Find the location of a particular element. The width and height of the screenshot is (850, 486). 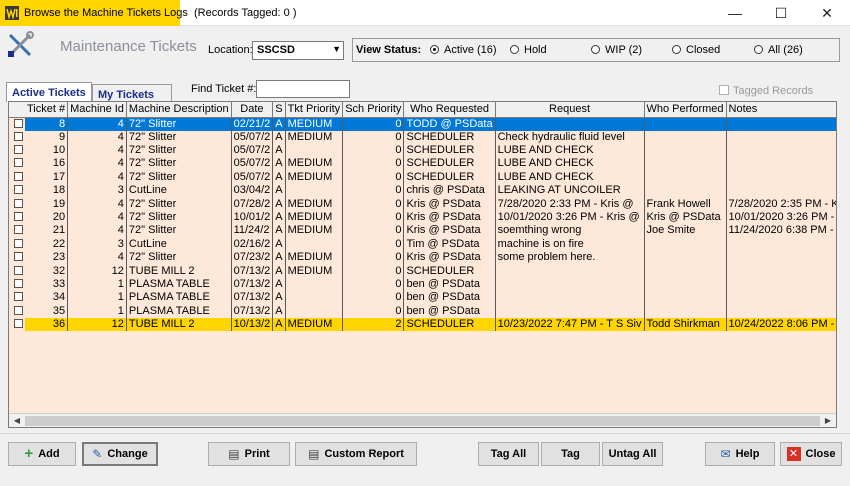

col-header-status: S is located at coordinates (279, 110).